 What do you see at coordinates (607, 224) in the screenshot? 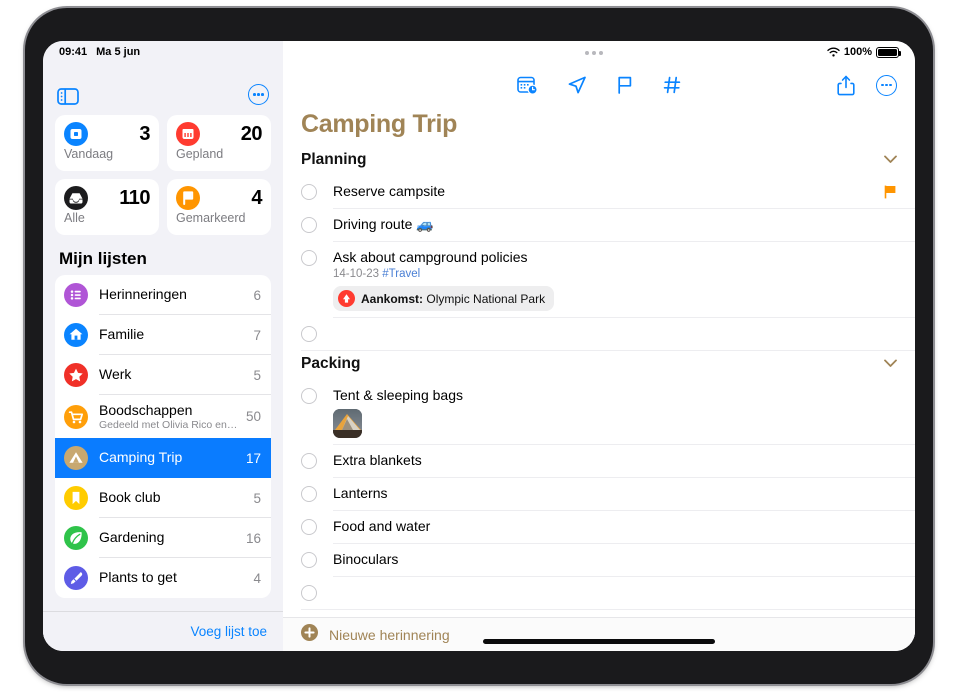
I see `reminder-body: Driving route 🚙` at bounding box center [607, 224].